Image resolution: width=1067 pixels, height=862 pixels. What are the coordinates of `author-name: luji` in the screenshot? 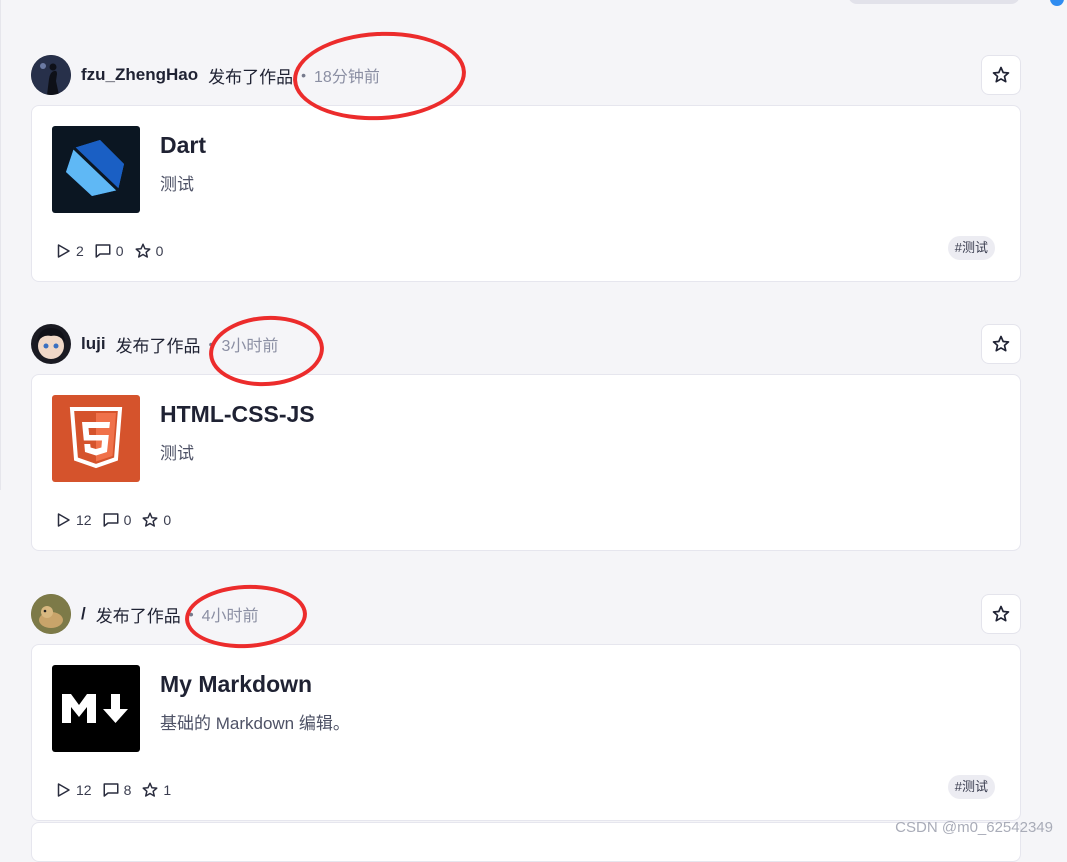 It's located at (93, 344).